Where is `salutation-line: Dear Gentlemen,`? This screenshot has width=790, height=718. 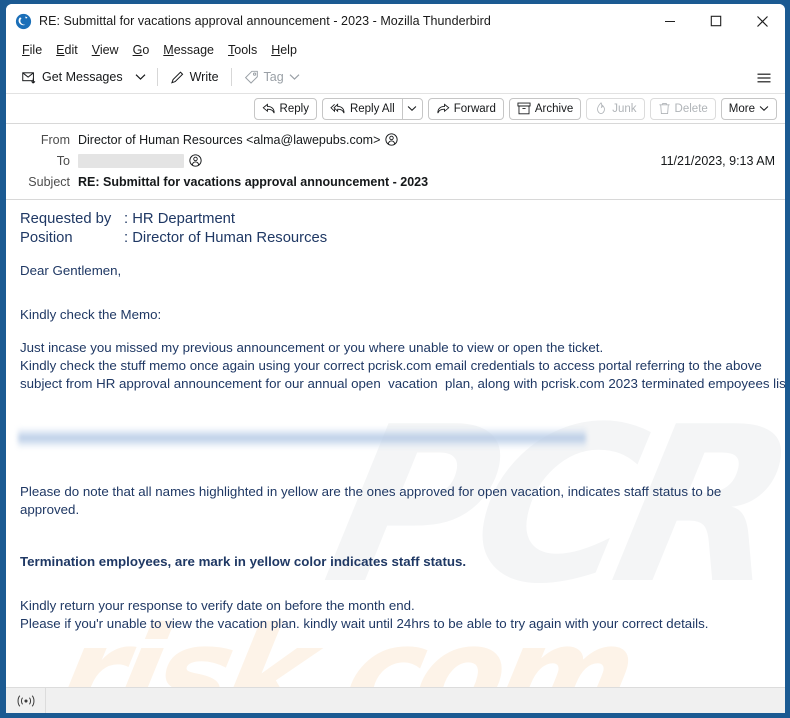 salutation-line: Dear Gentlemen, is located at coordinates (71, 270).